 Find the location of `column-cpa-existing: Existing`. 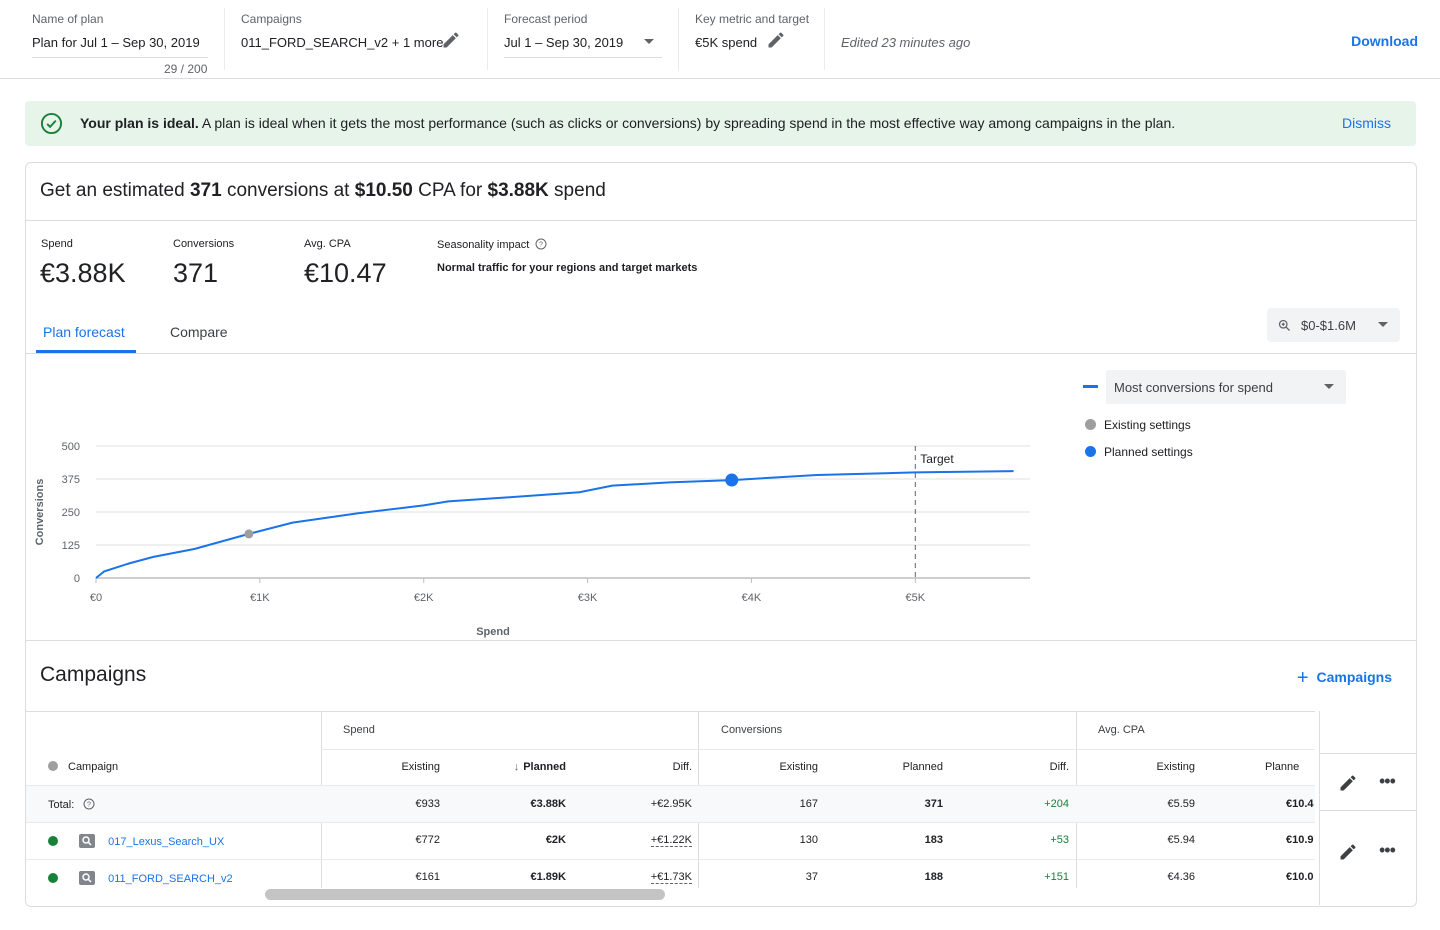

column-cpa-existing: Existing is located at coordinates (1145, 767).